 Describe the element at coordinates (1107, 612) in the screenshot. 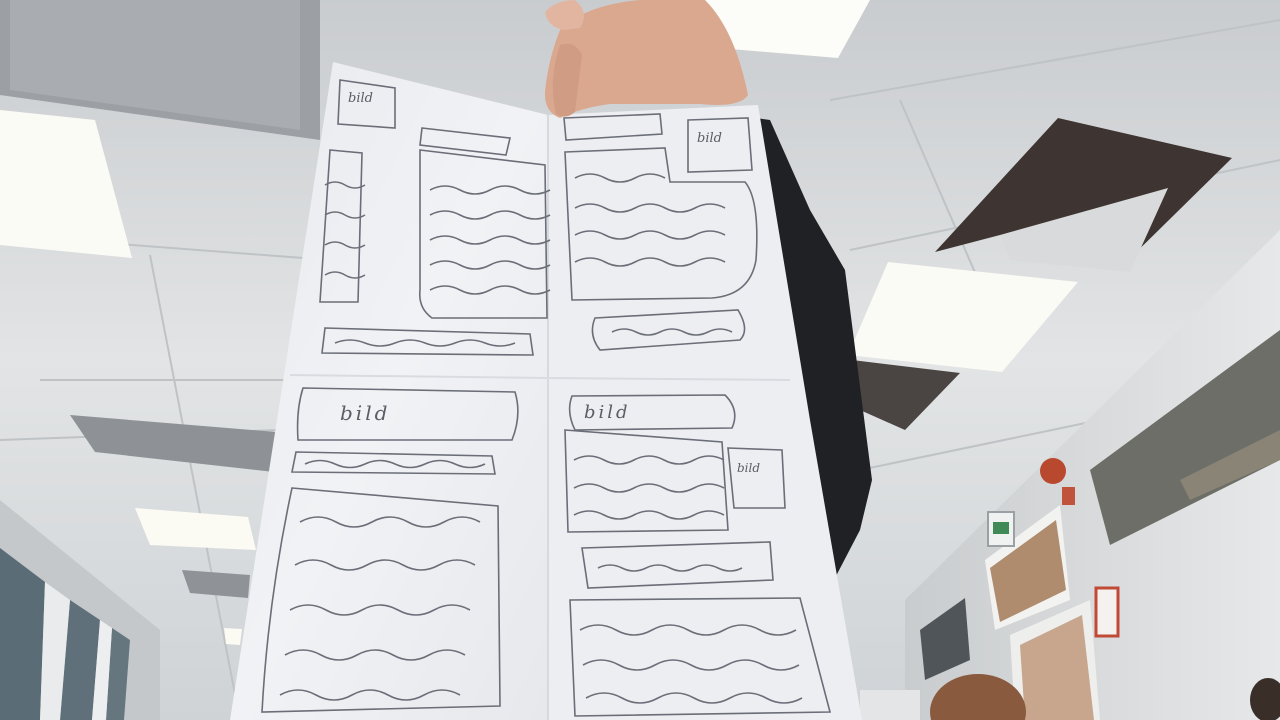

I see `fire-extinguisher-sign` at that location.